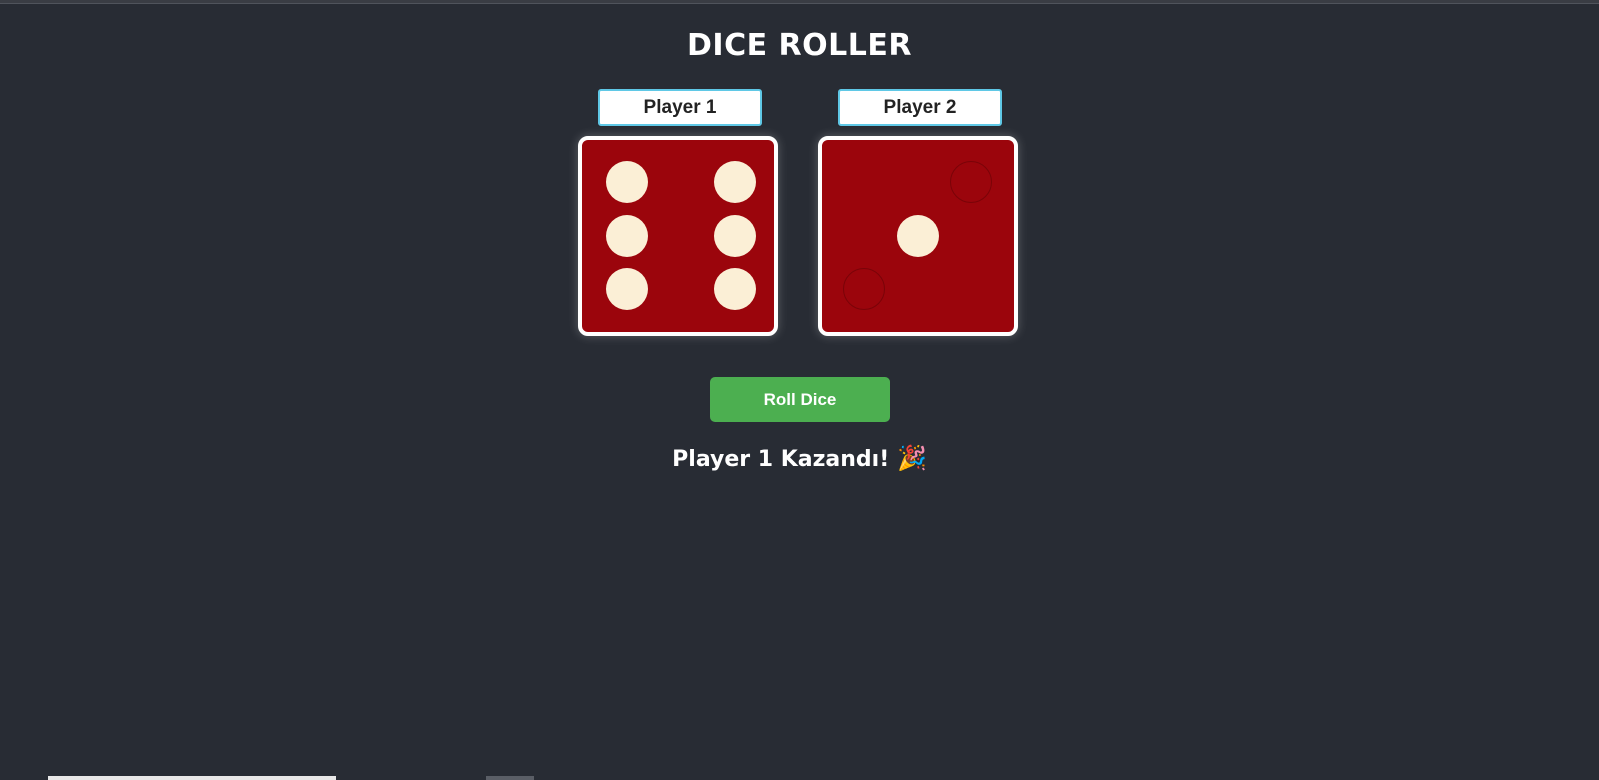  What do you see at coordinates (799, 2) in the screenshot?
I see `window-top-border` at bounding box center [799, 2].